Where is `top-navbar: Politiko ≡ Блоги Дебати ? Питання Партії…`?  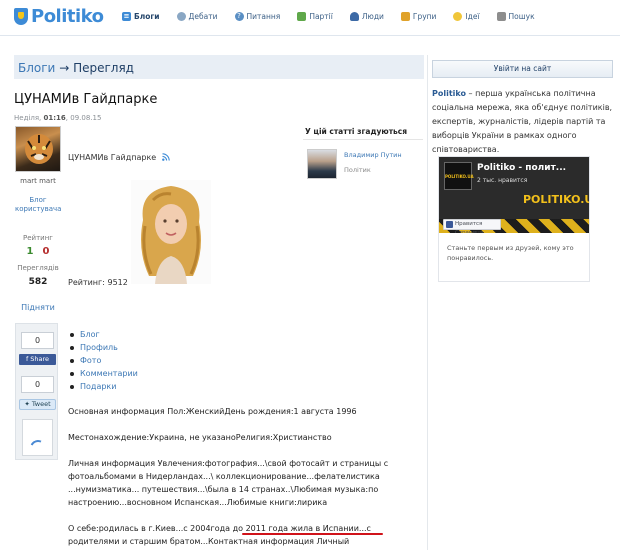
top-navbar: Politiko ≡ Блоги Дебати ? Питання Партії… is located at coordinates (310, 18).